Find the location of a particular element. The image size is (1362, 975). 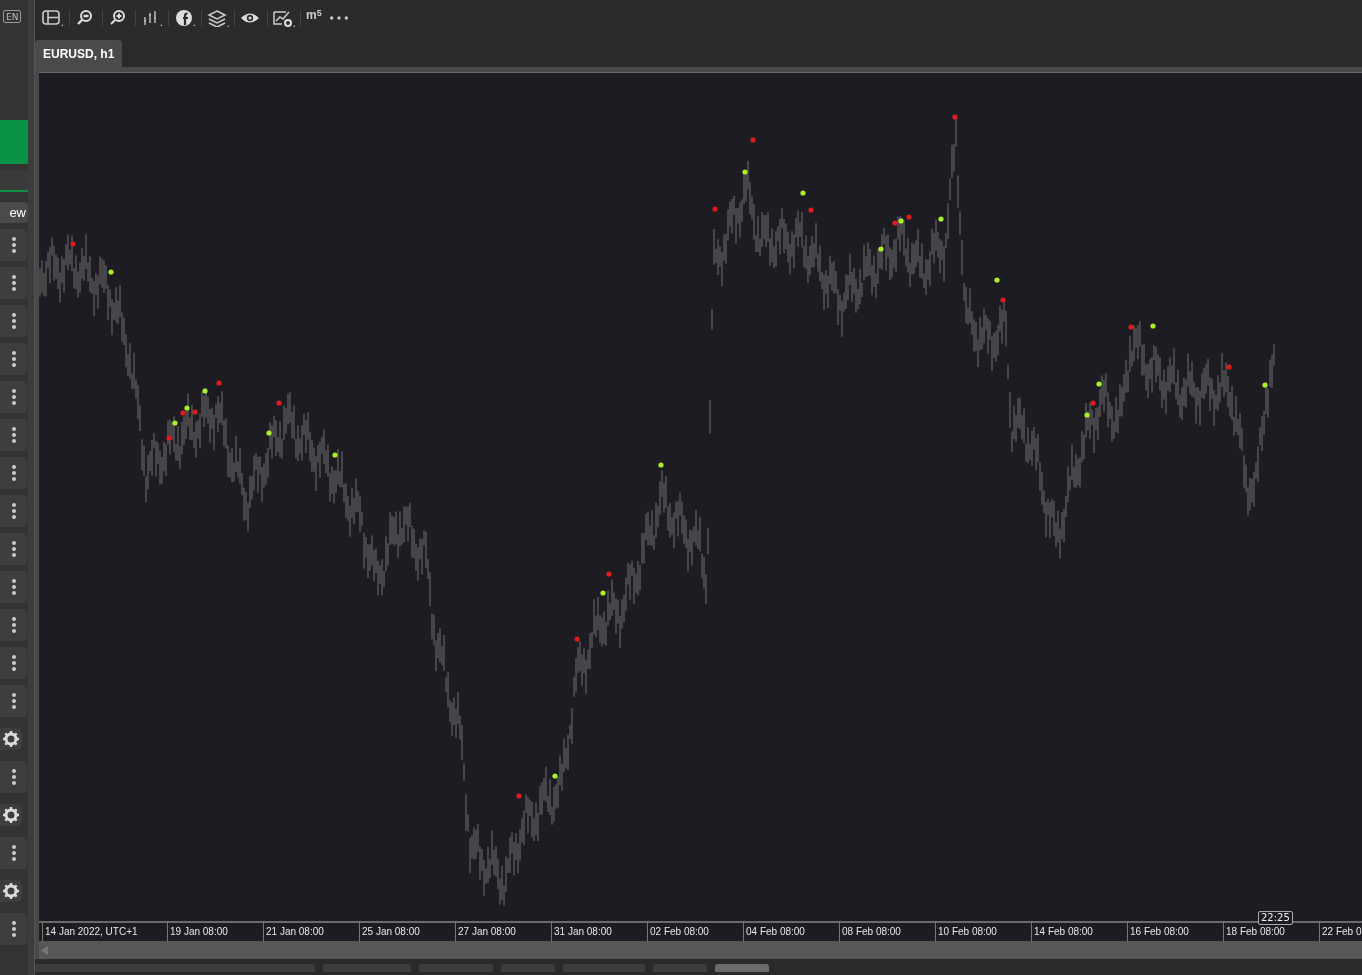

chart-tab: EURUSD, h1 is located at coordinates (79, 53).